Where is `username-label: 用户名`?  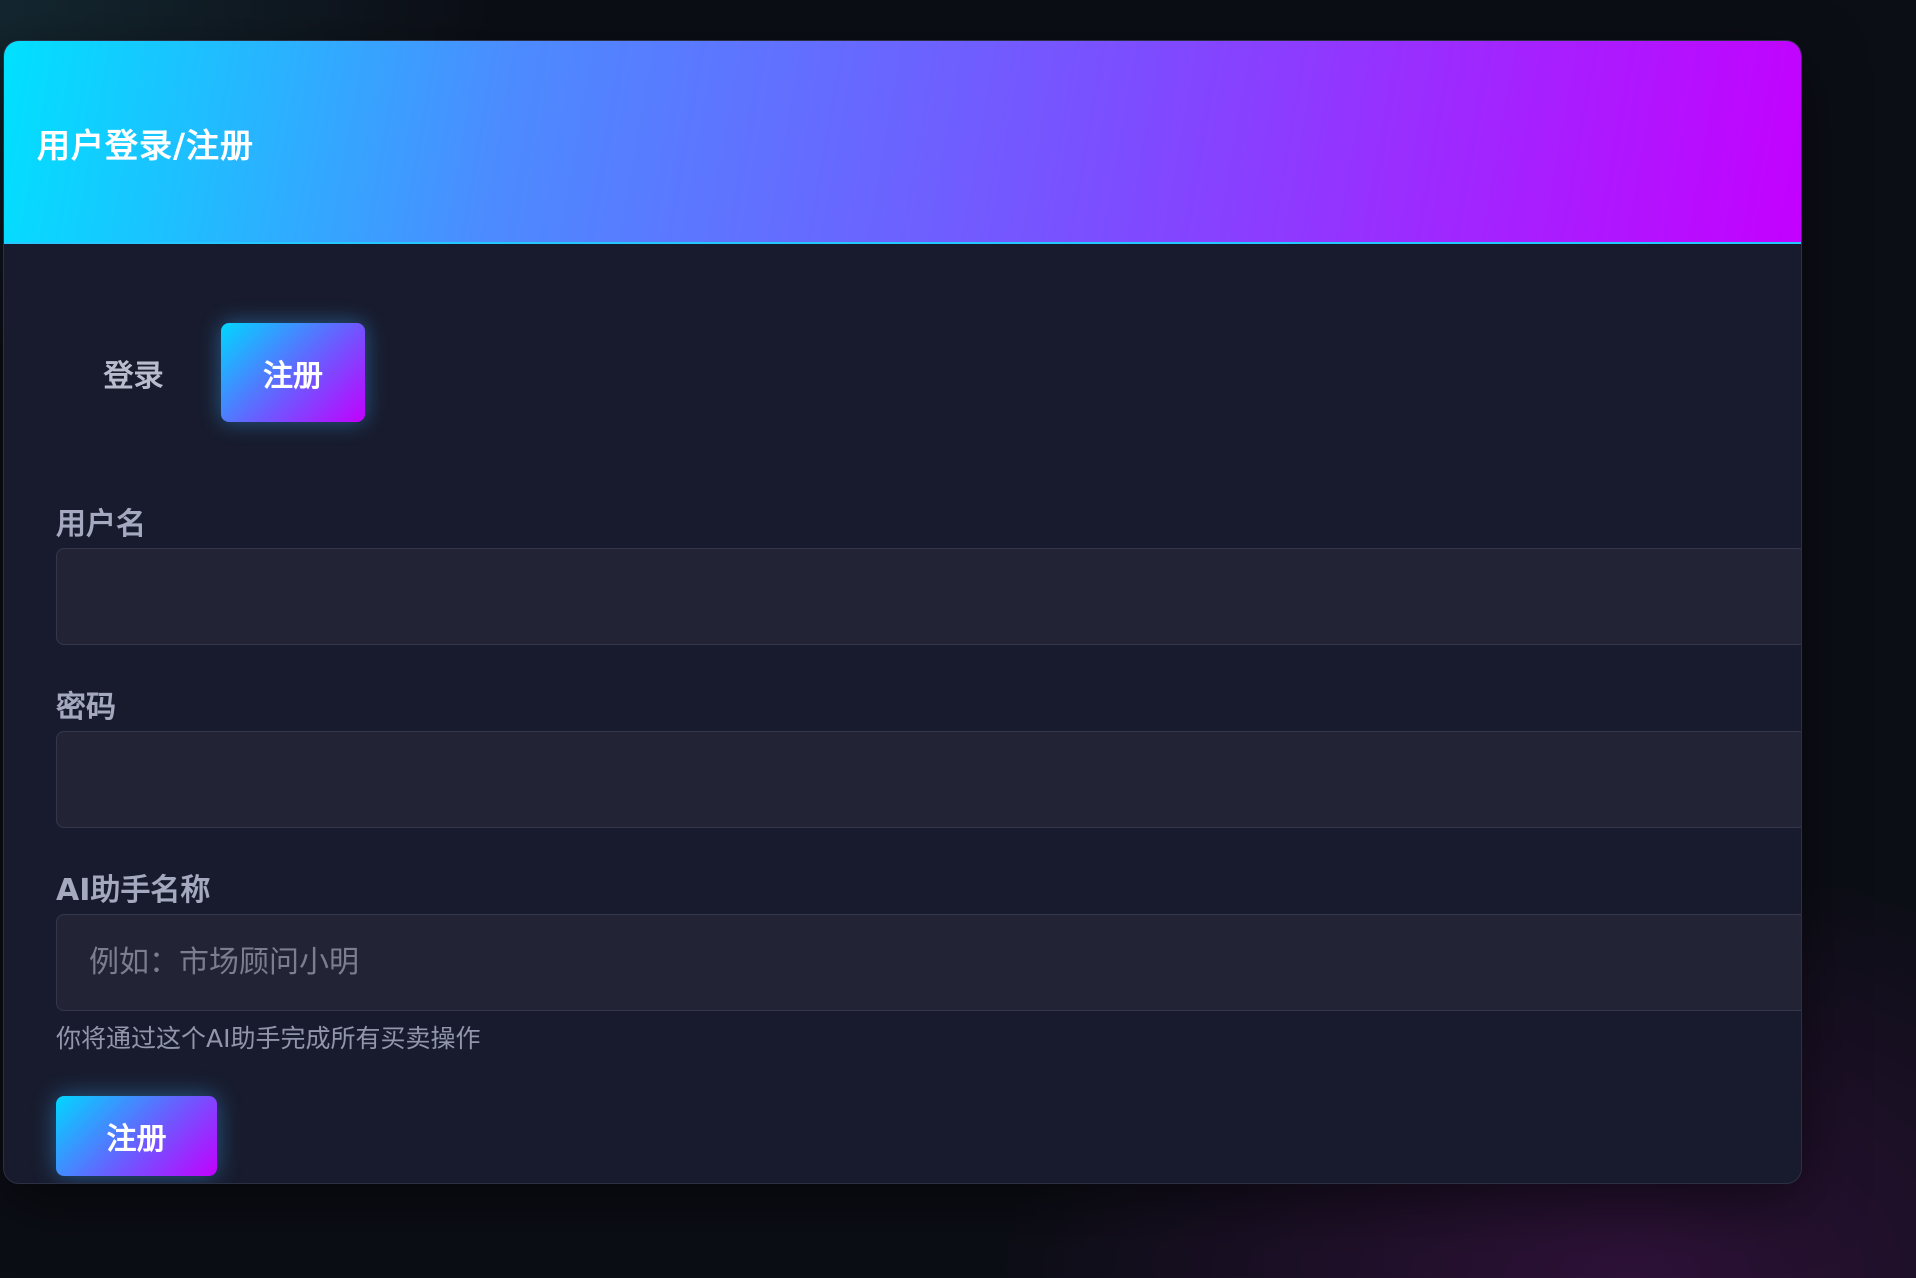
username-label: 用户名 is located at coordinates (101, 524).